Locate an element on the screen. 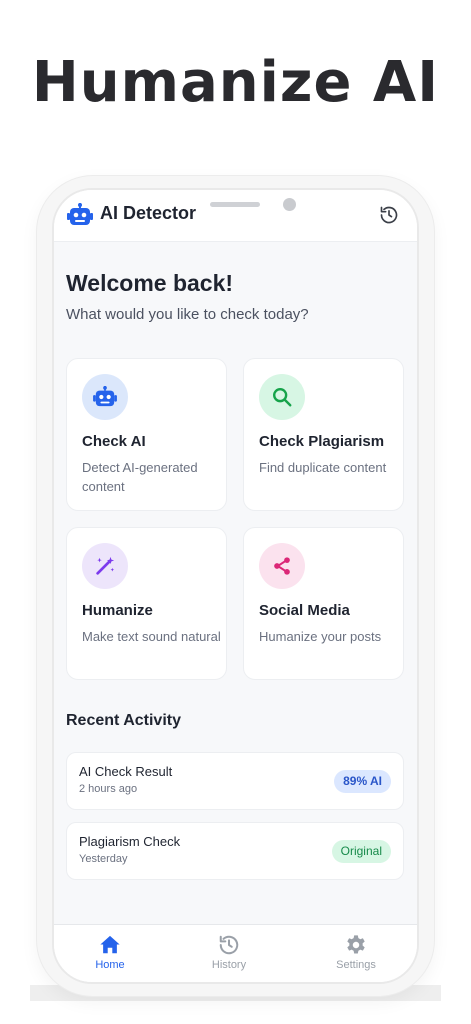 The image size is (471, 1024). welcome-subtitle: What would you like to check today? is located at coordinates (187, 314).